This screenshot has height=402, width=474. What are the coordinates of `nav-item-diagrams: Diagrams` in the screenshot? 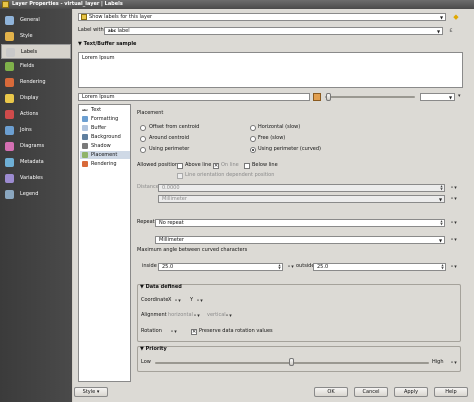 It's located at (36, 146).